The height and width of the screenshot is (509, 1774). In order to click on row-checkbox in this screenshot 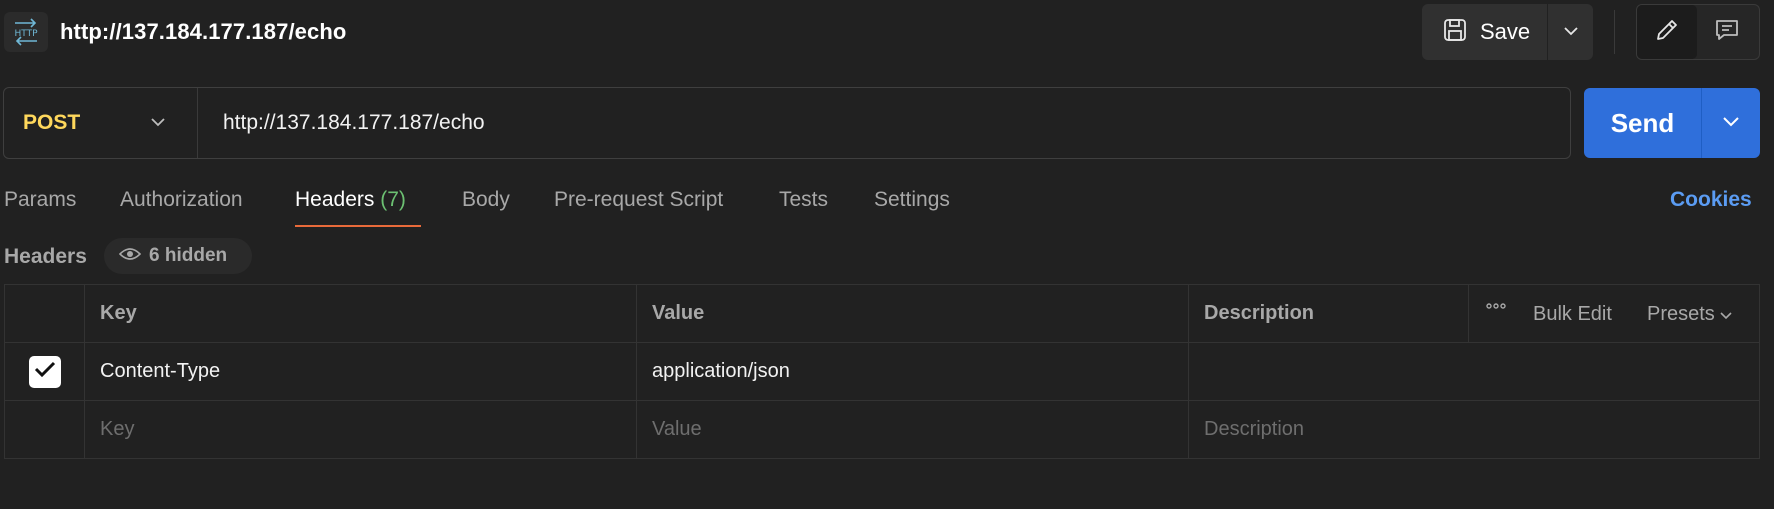, I will do `click(44, 371)`.